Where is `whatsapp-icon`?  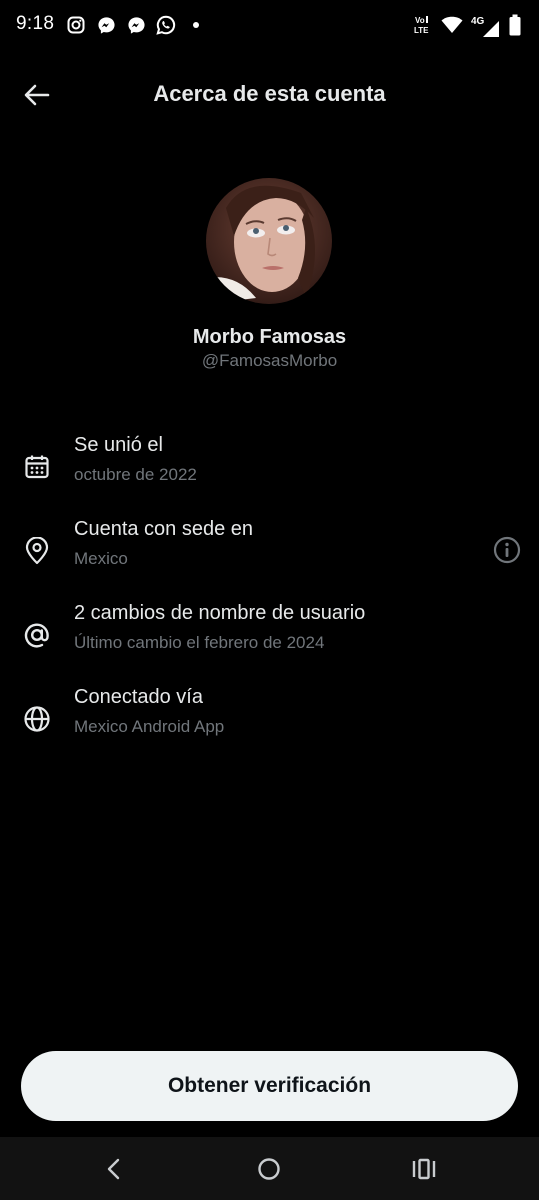
whatsapp-icon is located at coordinates (166, 25).